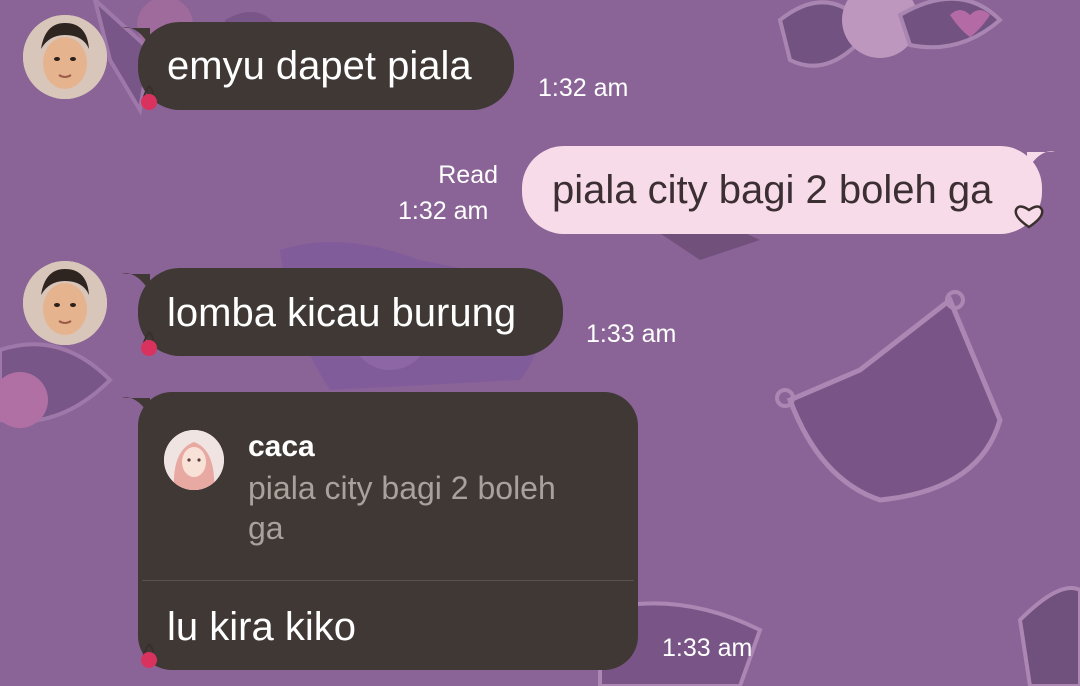 The width and height of the screenshot is (1080, 686). Describe the element at coordinates (388, 580) in the screenshot. I see `reply-divider` at that location.